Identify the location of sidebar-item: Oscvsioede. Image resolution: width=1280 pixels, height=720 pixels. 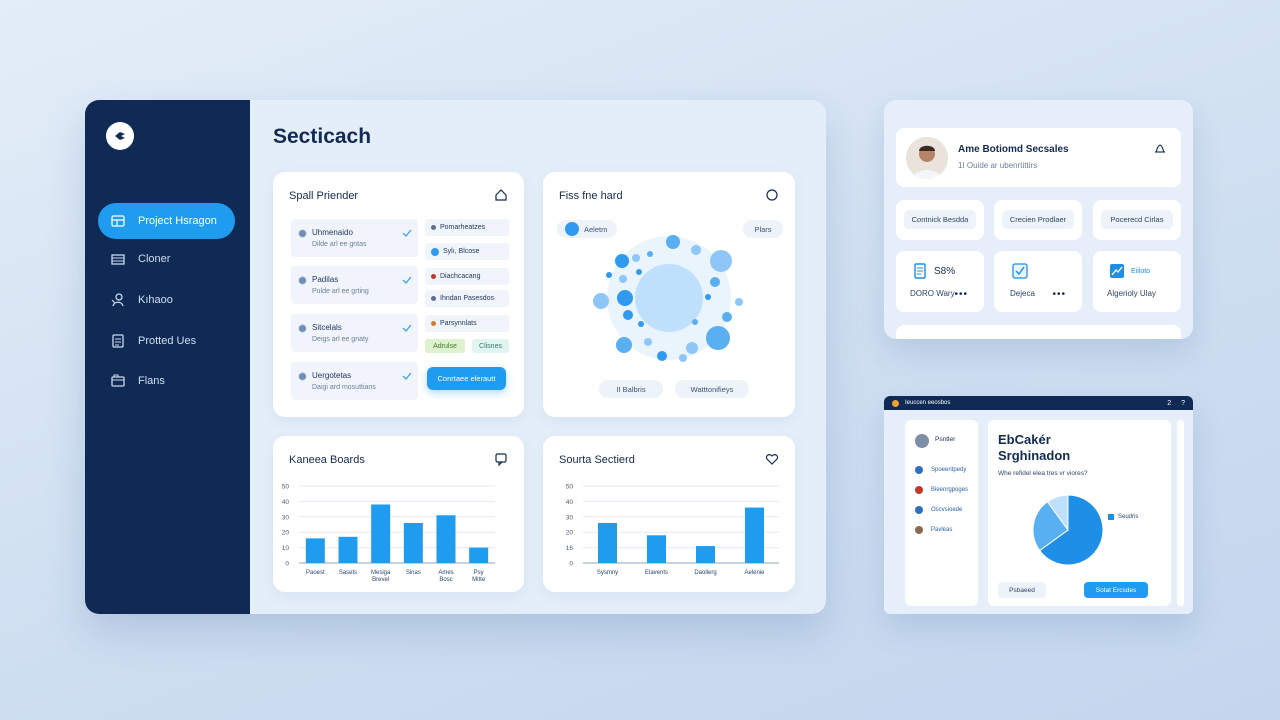
(938, 510).